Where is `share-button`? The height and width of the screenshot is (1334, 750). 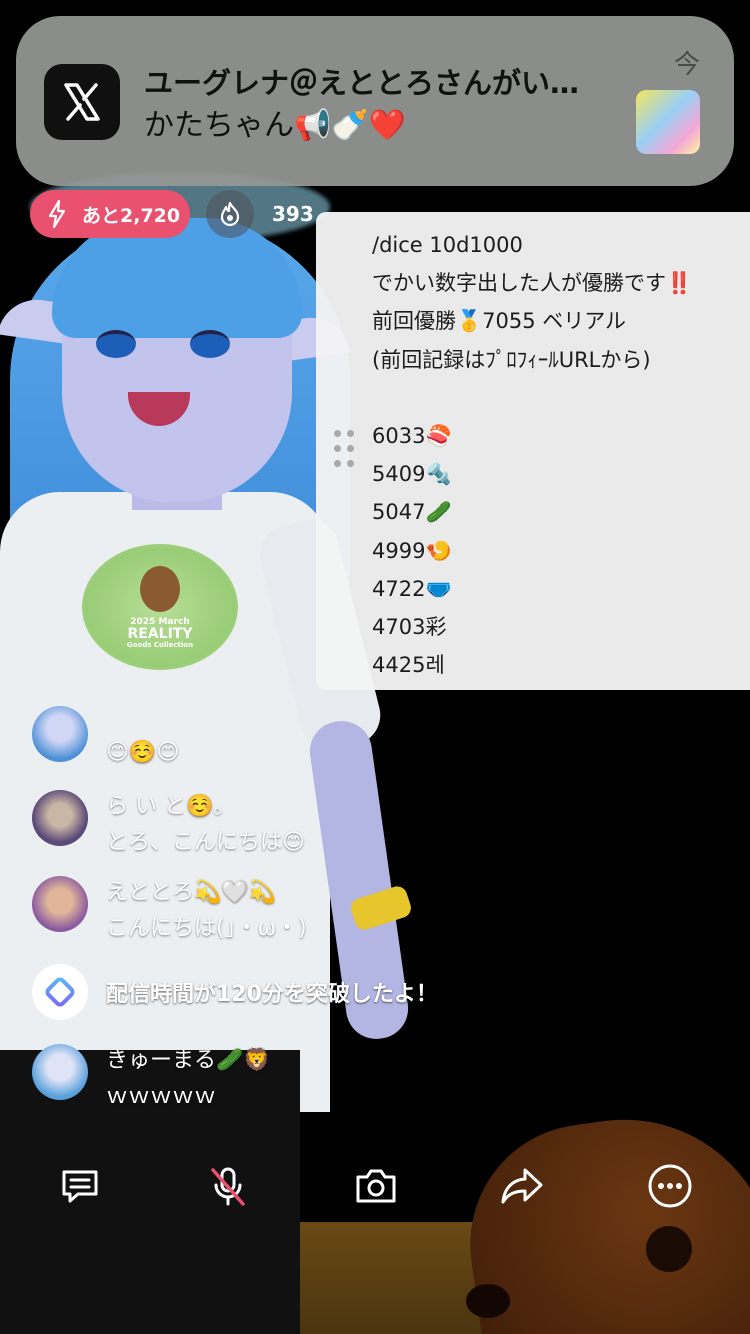
share-button is located at coordinates (522, 1186).